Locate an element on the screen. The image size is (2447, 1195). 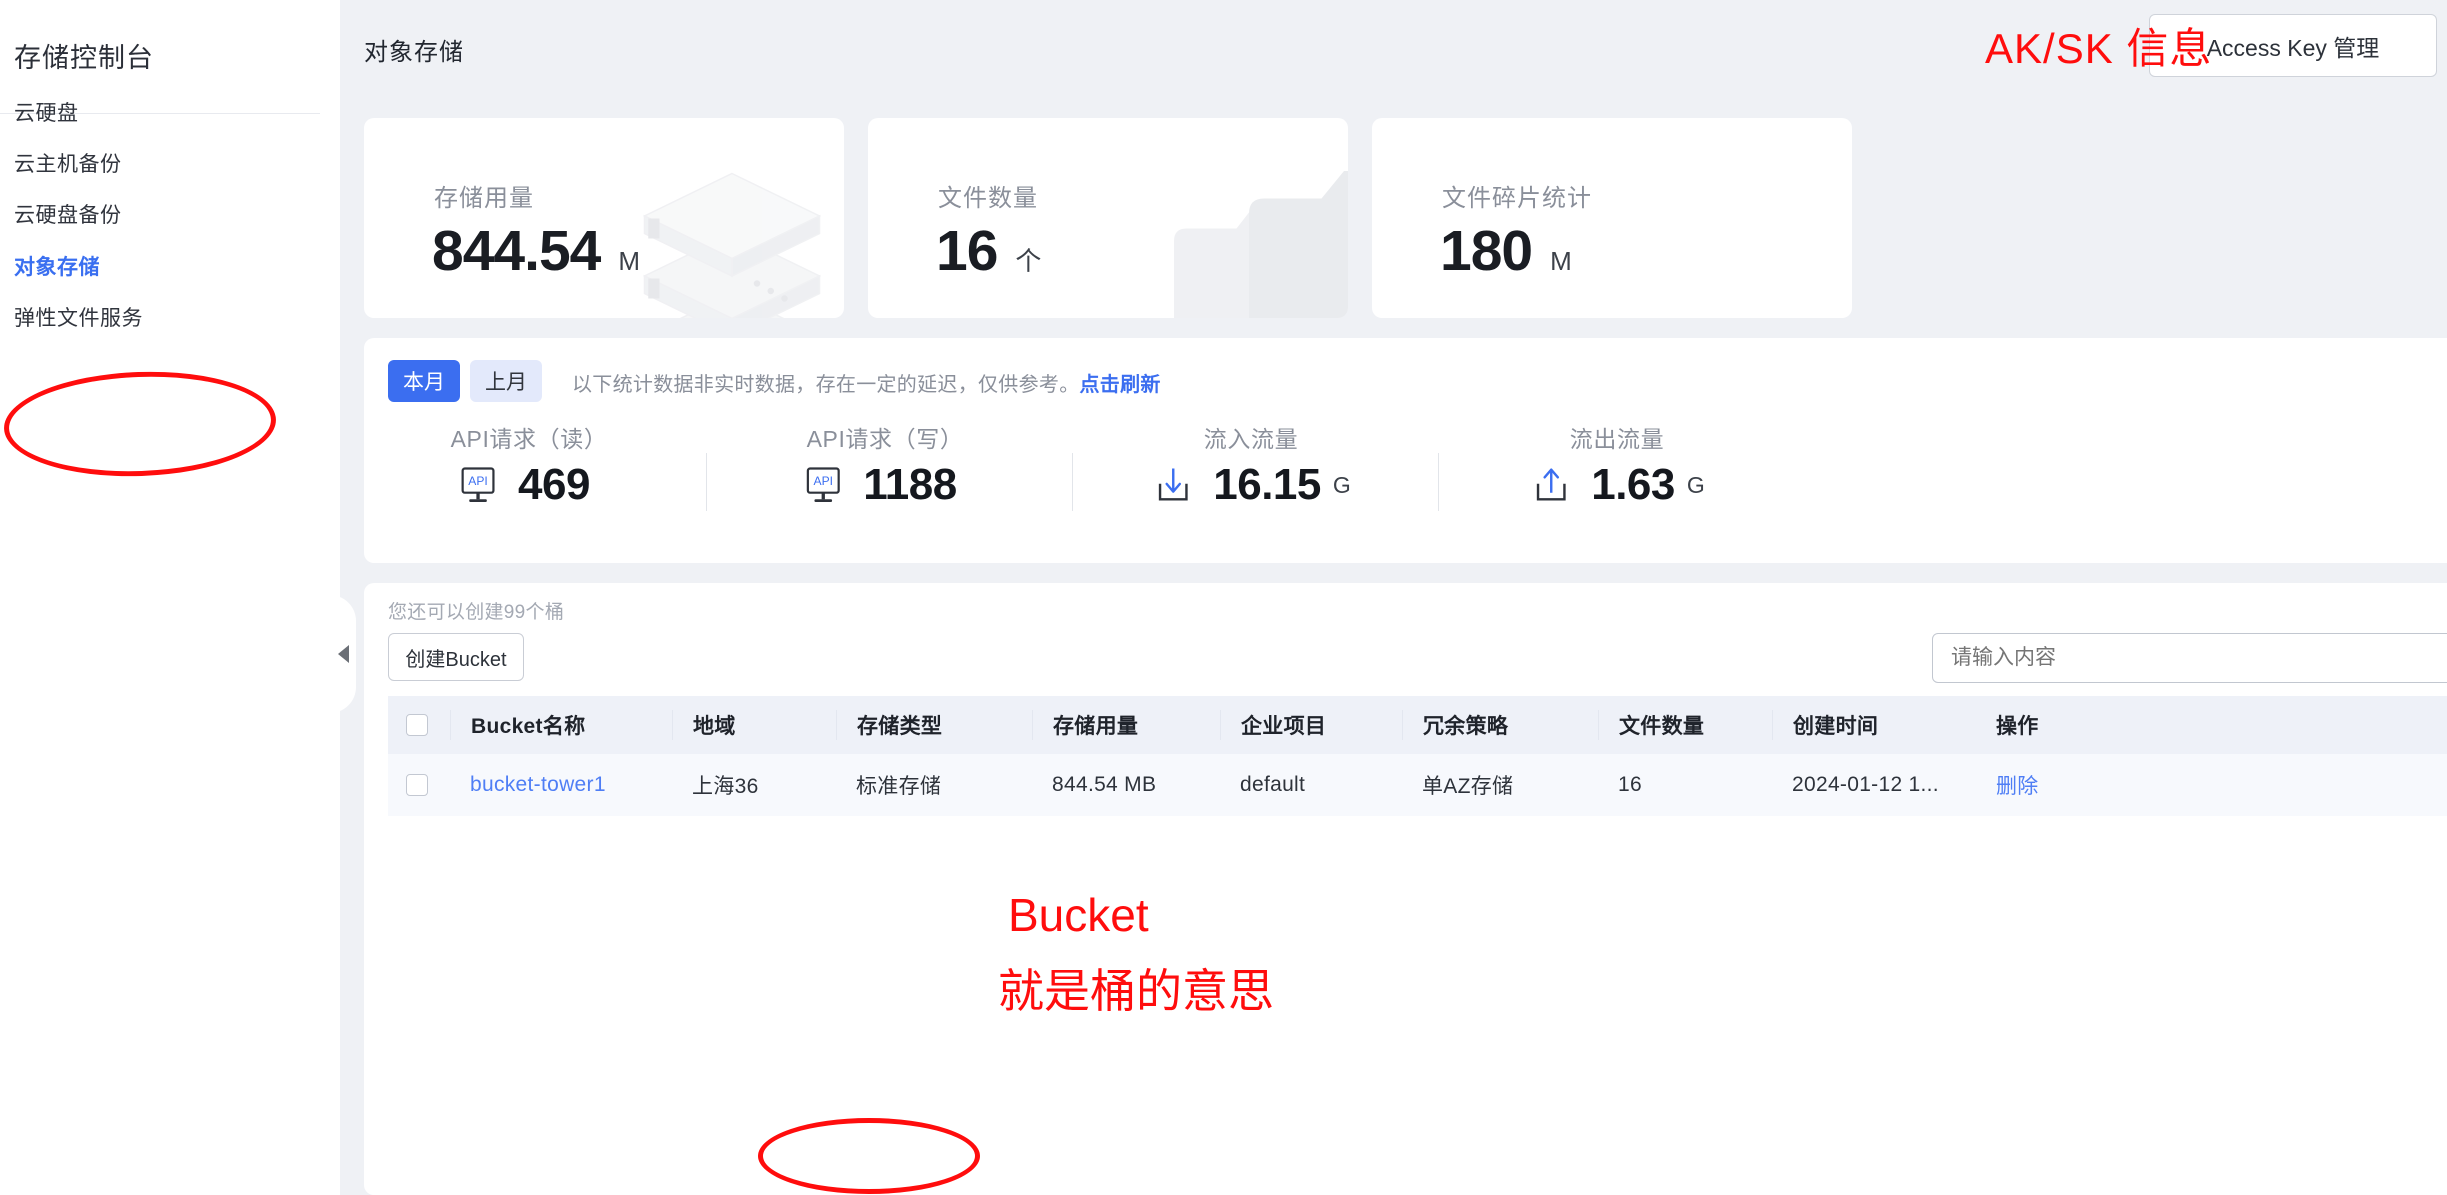
metric-value-row: 1.63 G is located at coordinates (1617, 485).